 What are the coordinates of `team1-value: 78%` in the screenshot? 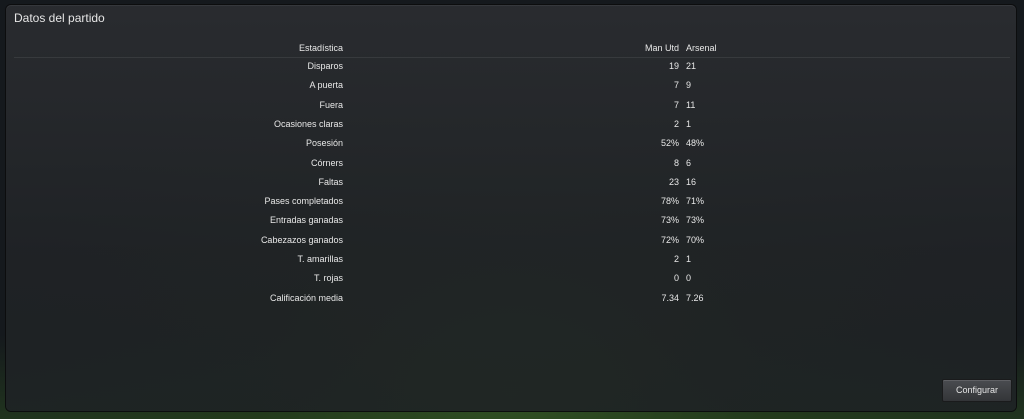 It's located at (669, 201).